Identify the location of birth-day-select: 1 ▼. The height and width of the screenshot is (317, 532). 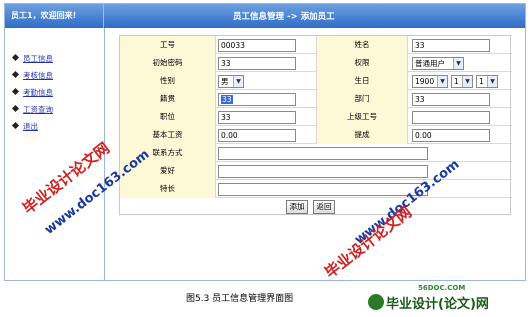
(487, 81).